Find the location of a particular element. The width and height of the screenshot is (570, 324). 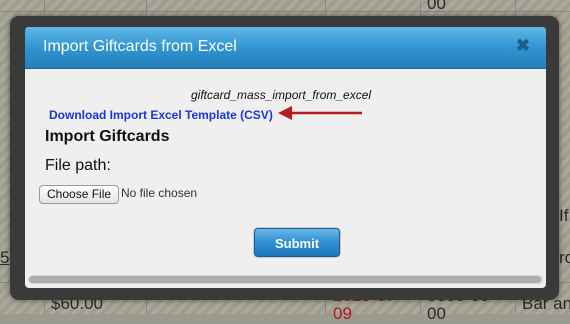

dialog-title: Import Giftcards from Excel is located at coordinates (140, 46).